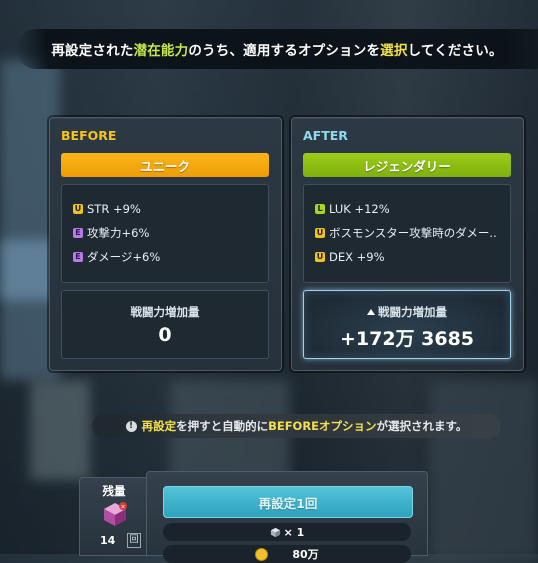 The image size is (538, 563). What do you see at coordinates (114, 491) in the screenshot?
I see `stock-label: 残量` at bounding box center [114, 491].